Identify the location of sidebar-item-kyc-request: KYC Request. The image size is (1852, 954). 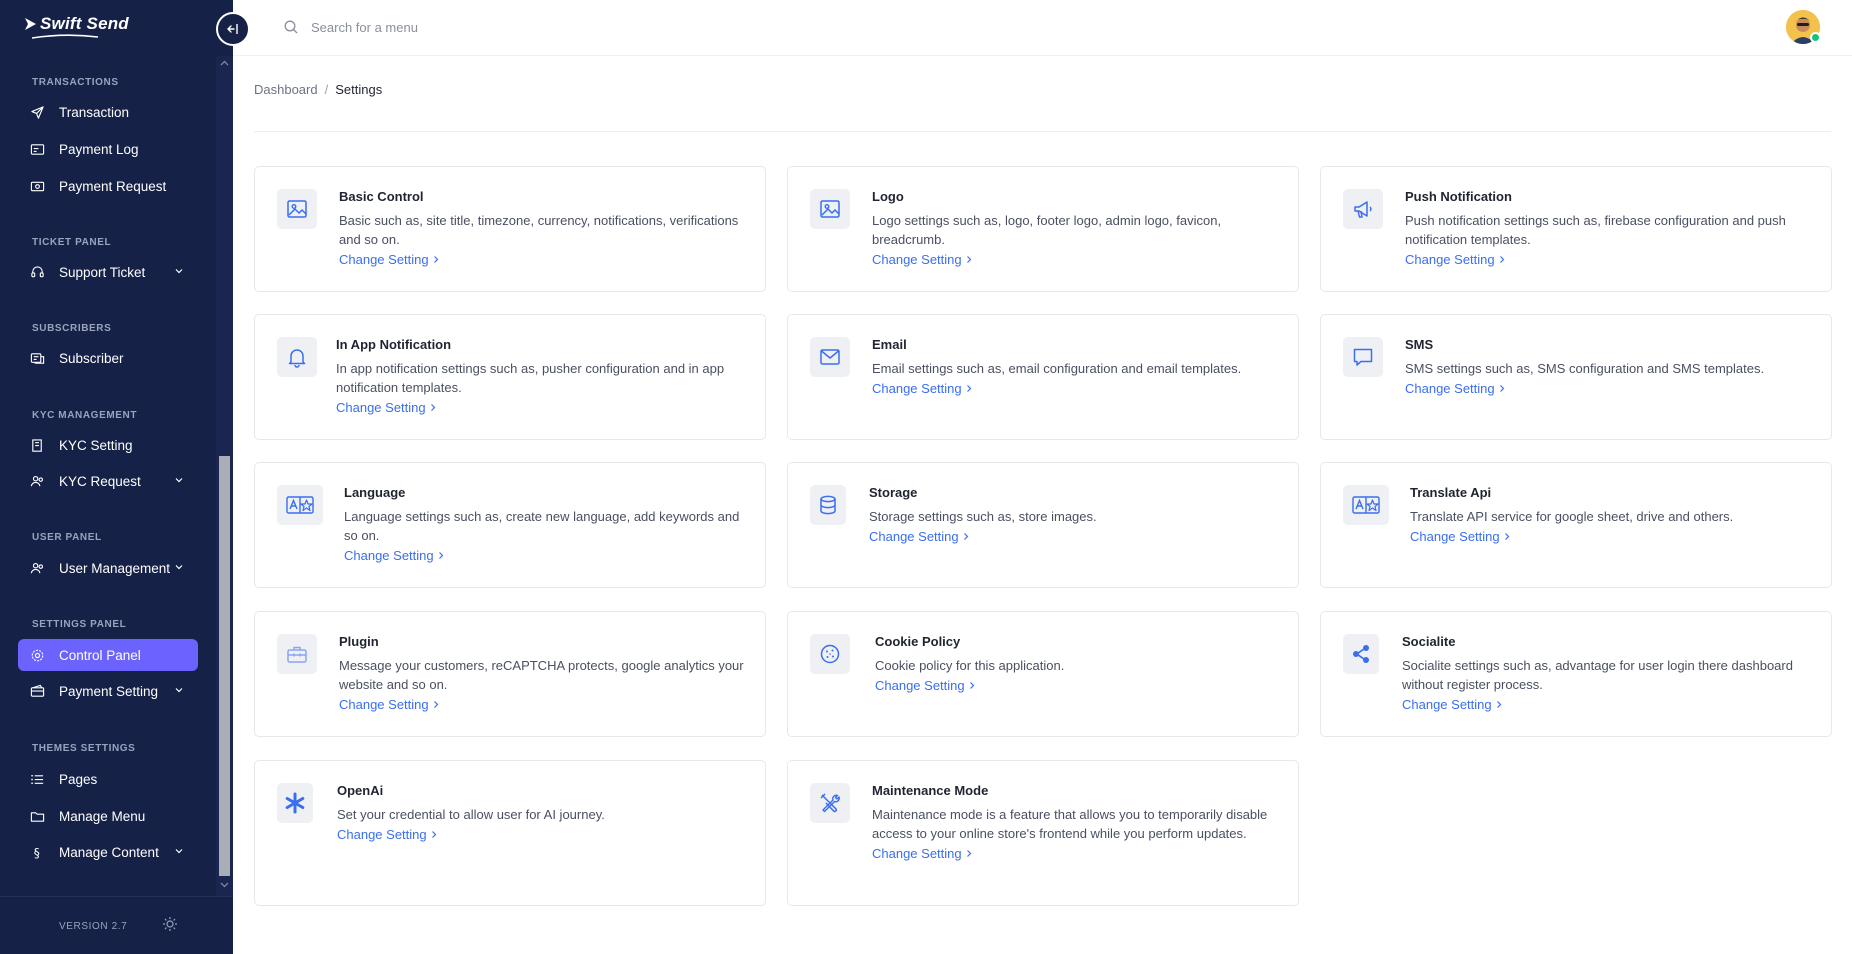
(108, 481).